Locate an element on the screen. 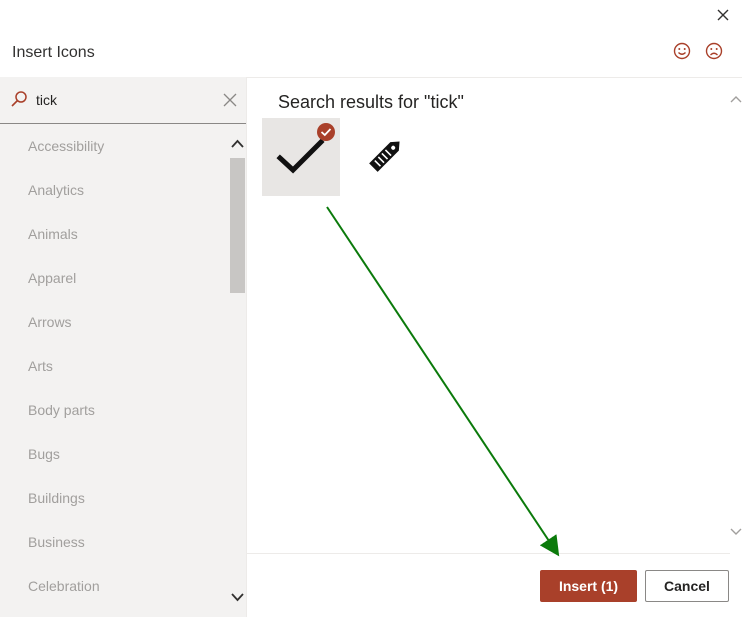 The width and height of the screenshot is (742, 617). dialog-title: Insert Icons is located at coordinates (53, 52).